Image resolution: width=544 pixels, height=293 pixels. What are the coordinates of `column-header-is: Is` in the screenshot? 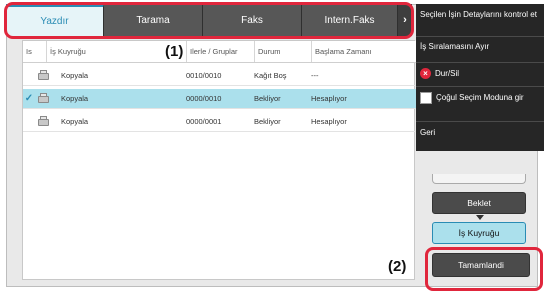 It's located at (35, 51).